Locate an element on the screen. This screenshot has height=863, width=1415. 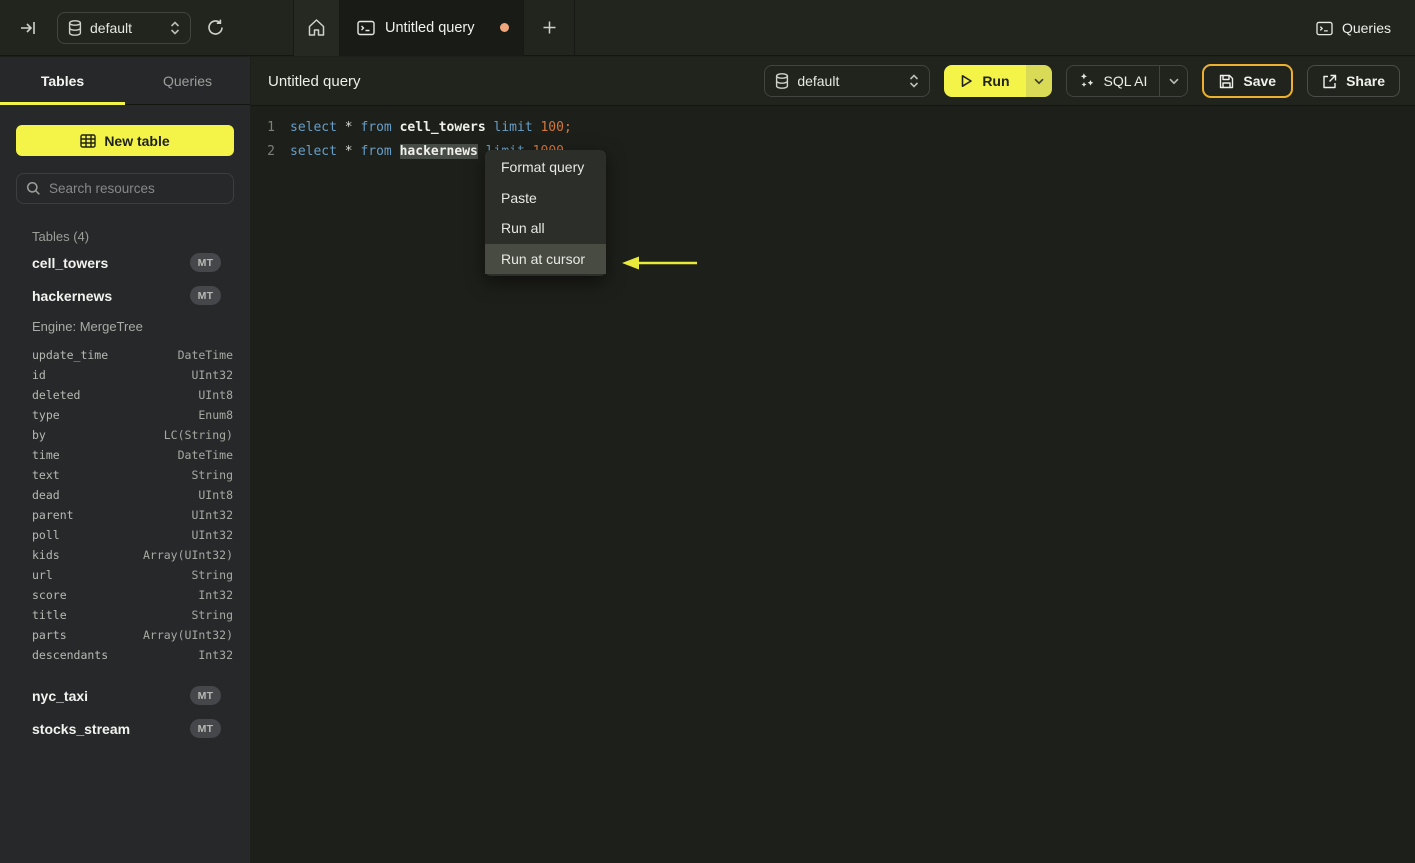
sql-ai-options-button is located at coordinates (1173, 81).